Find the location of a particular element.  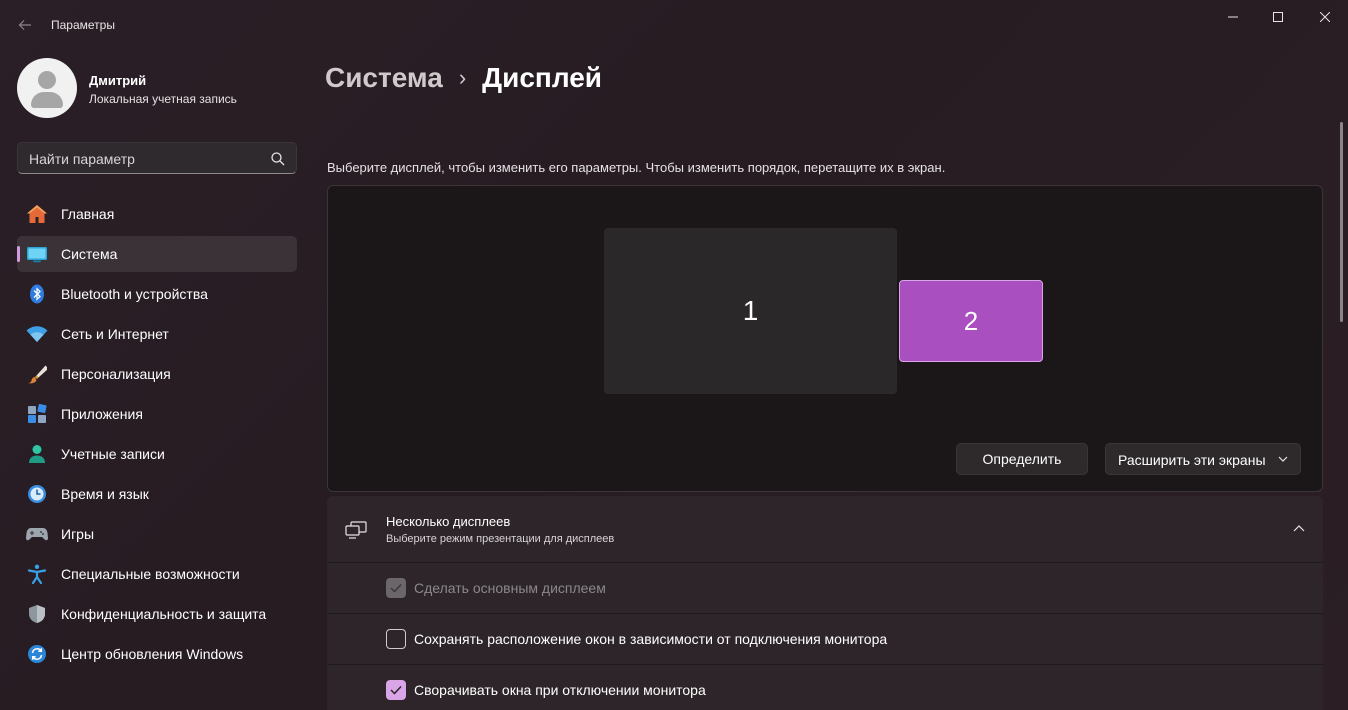

sidebar-item-label: Bluetooth и устройства is located at coordinates (134, 294).